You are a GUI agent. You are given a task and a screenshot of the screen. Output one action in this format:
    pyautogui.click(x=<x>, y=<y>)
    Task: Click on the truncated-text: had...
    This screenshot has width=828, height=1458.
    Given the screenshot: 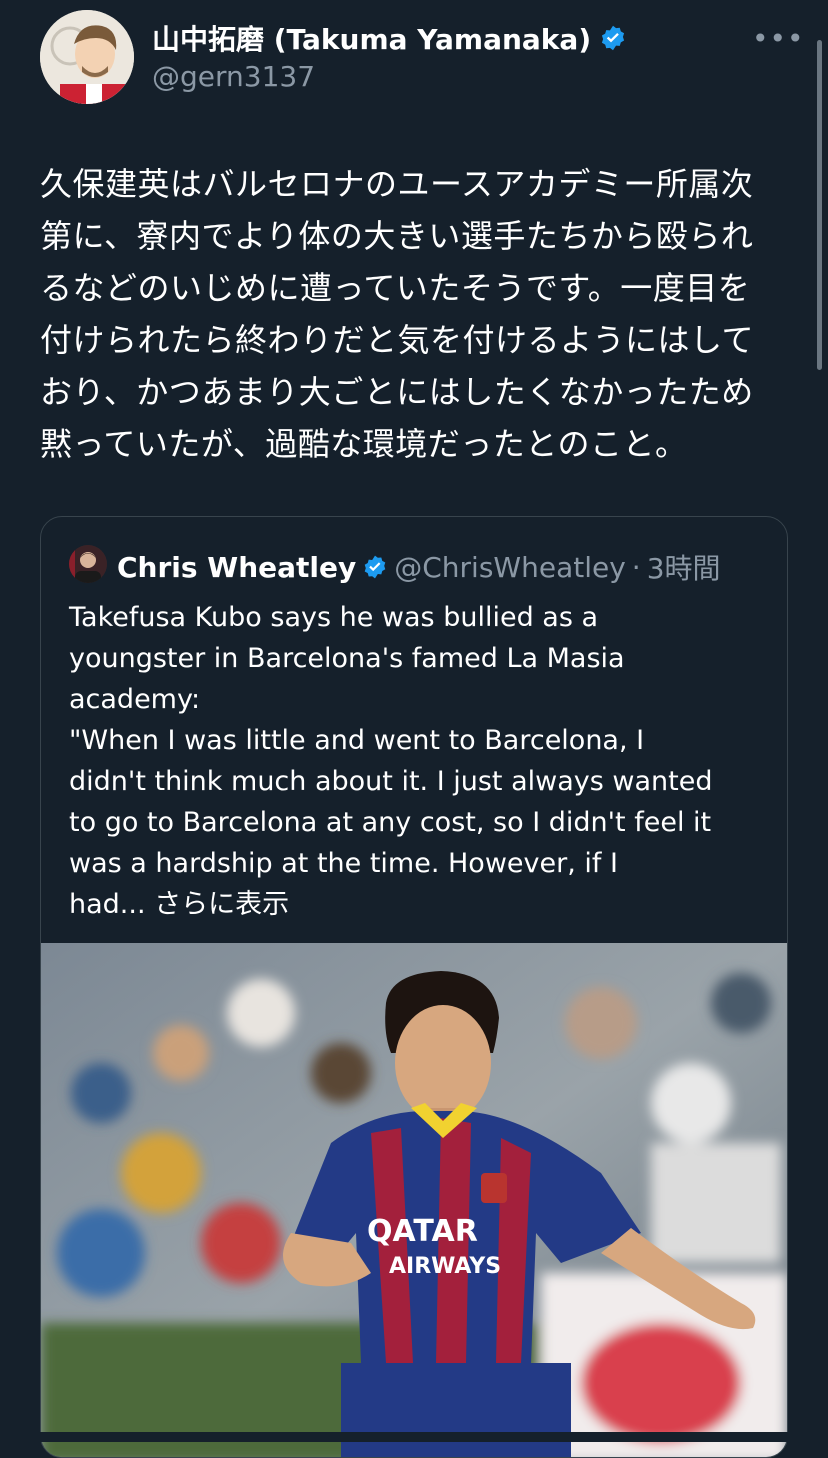 What is the action you would take?
    pyautogui.click(x=107, y=904)
    